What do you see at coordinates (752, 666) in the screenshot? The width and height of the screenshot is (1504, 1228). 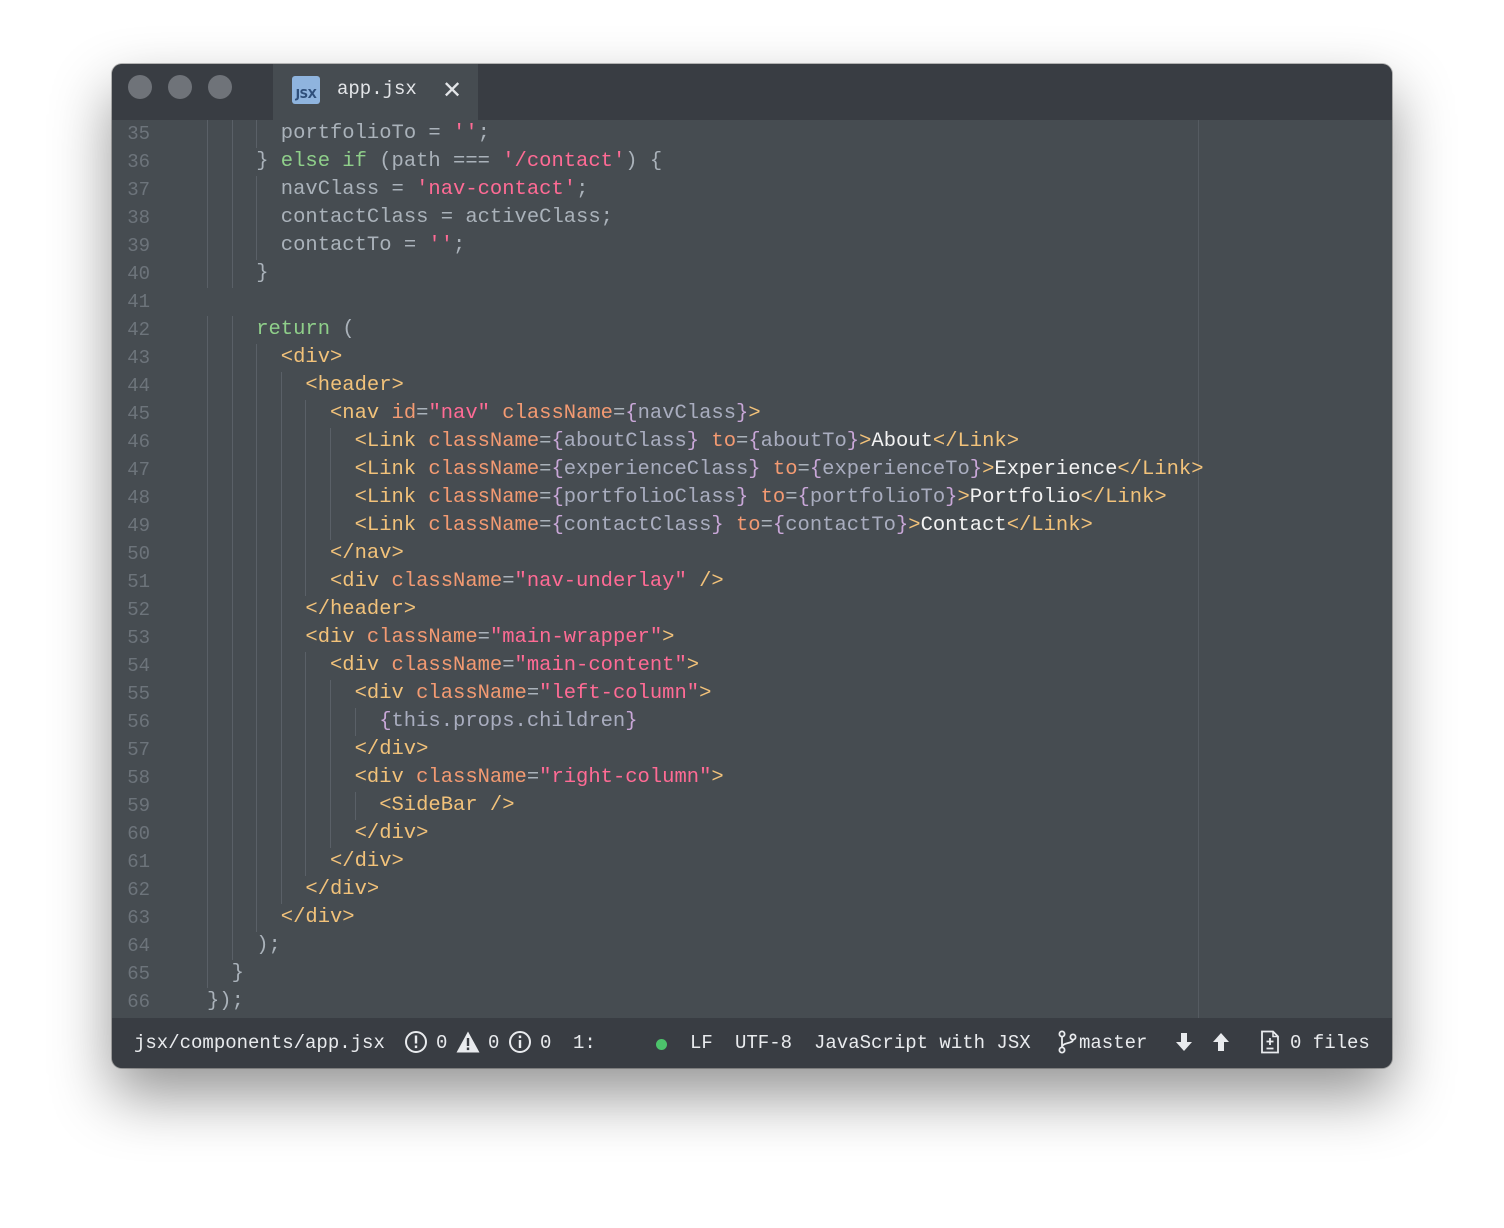 I see `code-line: 54 <div className="main-content">` at bounding box center [752, 666].